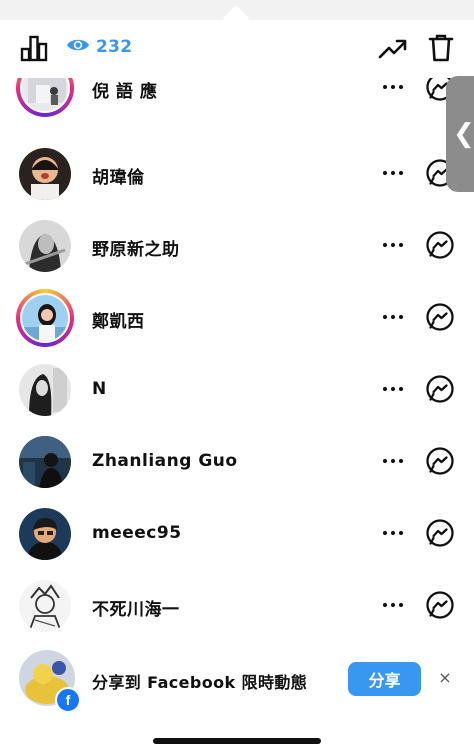  Describe the element at coordinates (136, 250) in the screenshot. I see `viewer-name: 野原新之助` at that location.